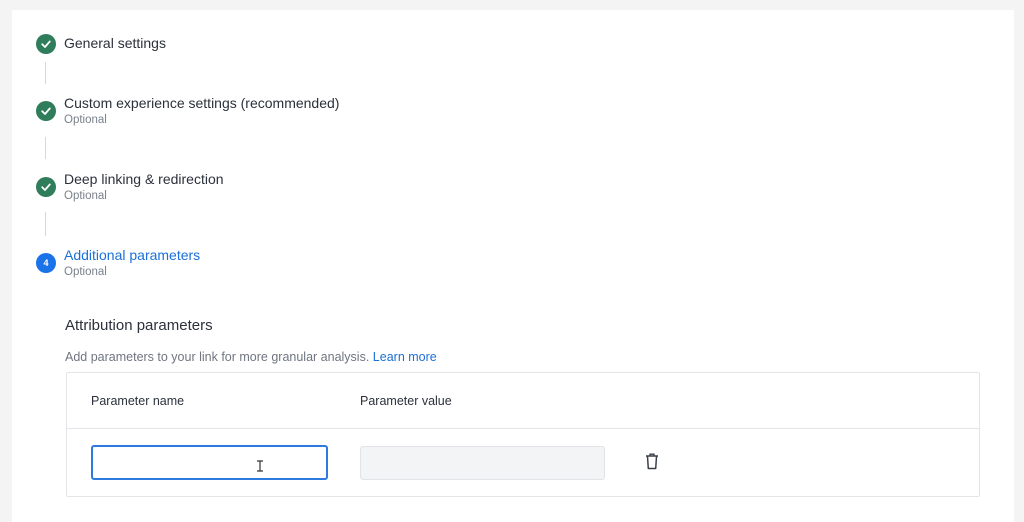 The width and height of the screenshot is (1024, 522). I want to click on column-header-value: Parameter value, so click(406, 401).